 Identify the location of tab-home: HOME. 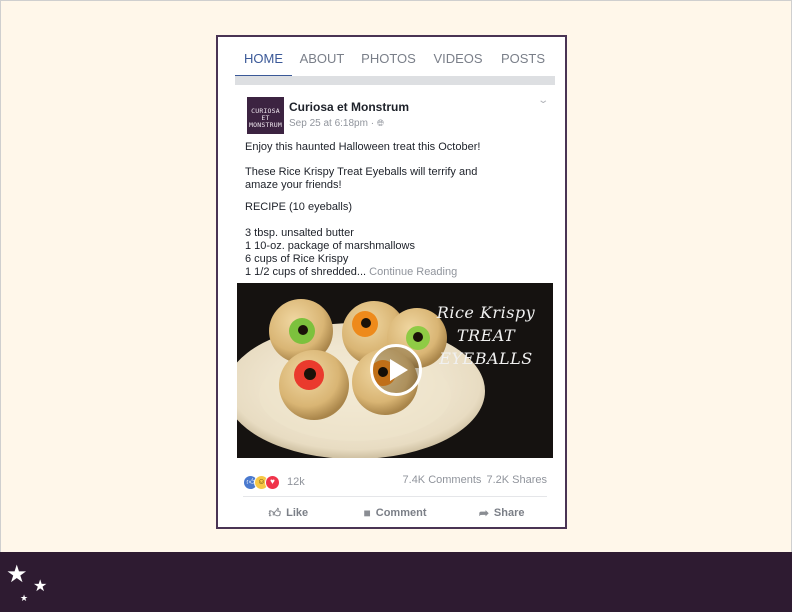
(263, 57).